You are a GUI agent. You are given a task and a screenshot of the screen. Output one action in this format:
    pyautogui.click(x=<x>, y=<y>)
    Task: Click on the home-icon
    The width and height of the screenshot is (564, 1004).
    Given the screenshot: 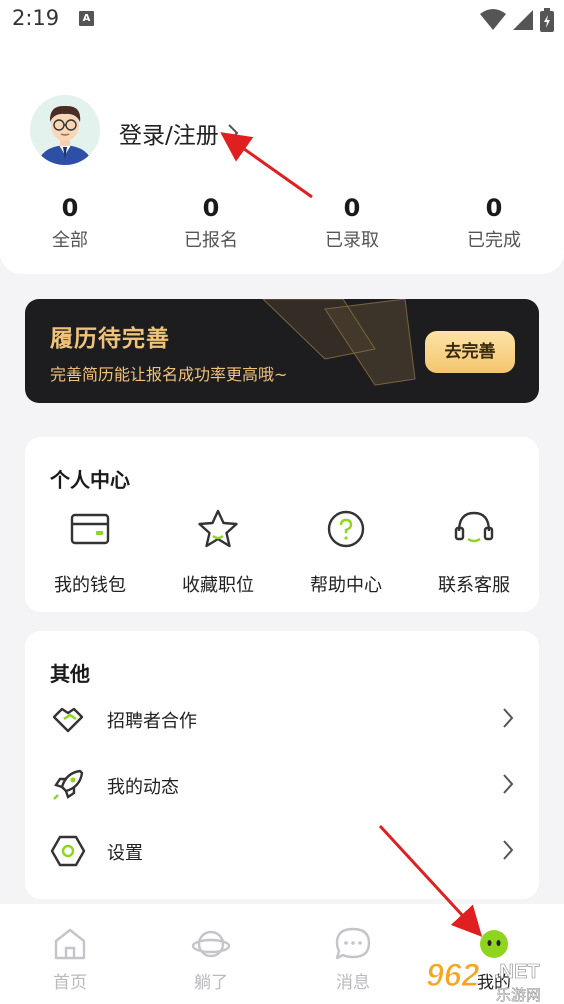 What is the action you would take?
    pyautogui.click(x=70, y=944)
    